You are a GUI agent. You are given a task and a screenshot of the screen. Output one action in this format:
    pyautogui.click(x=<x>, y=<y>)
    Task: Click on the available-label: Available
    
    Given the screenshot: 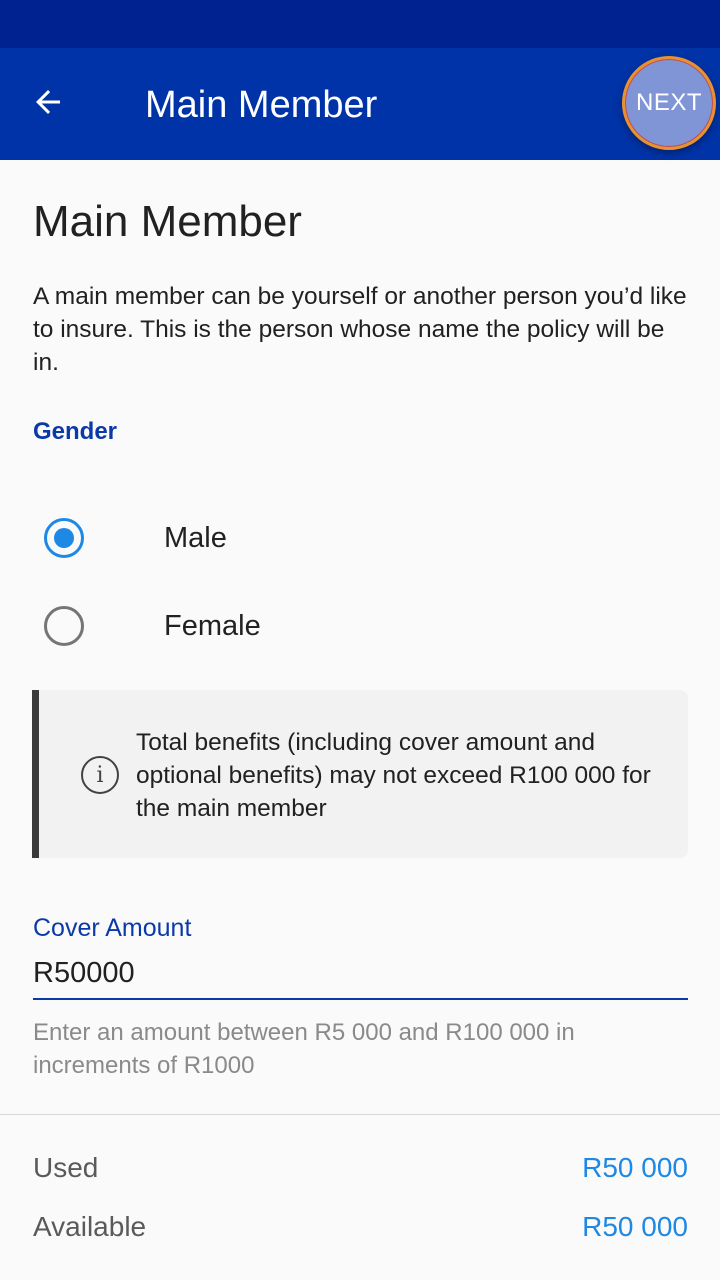 What is the action you would take?
    pyautogui.click(x=90, y=1226)
    